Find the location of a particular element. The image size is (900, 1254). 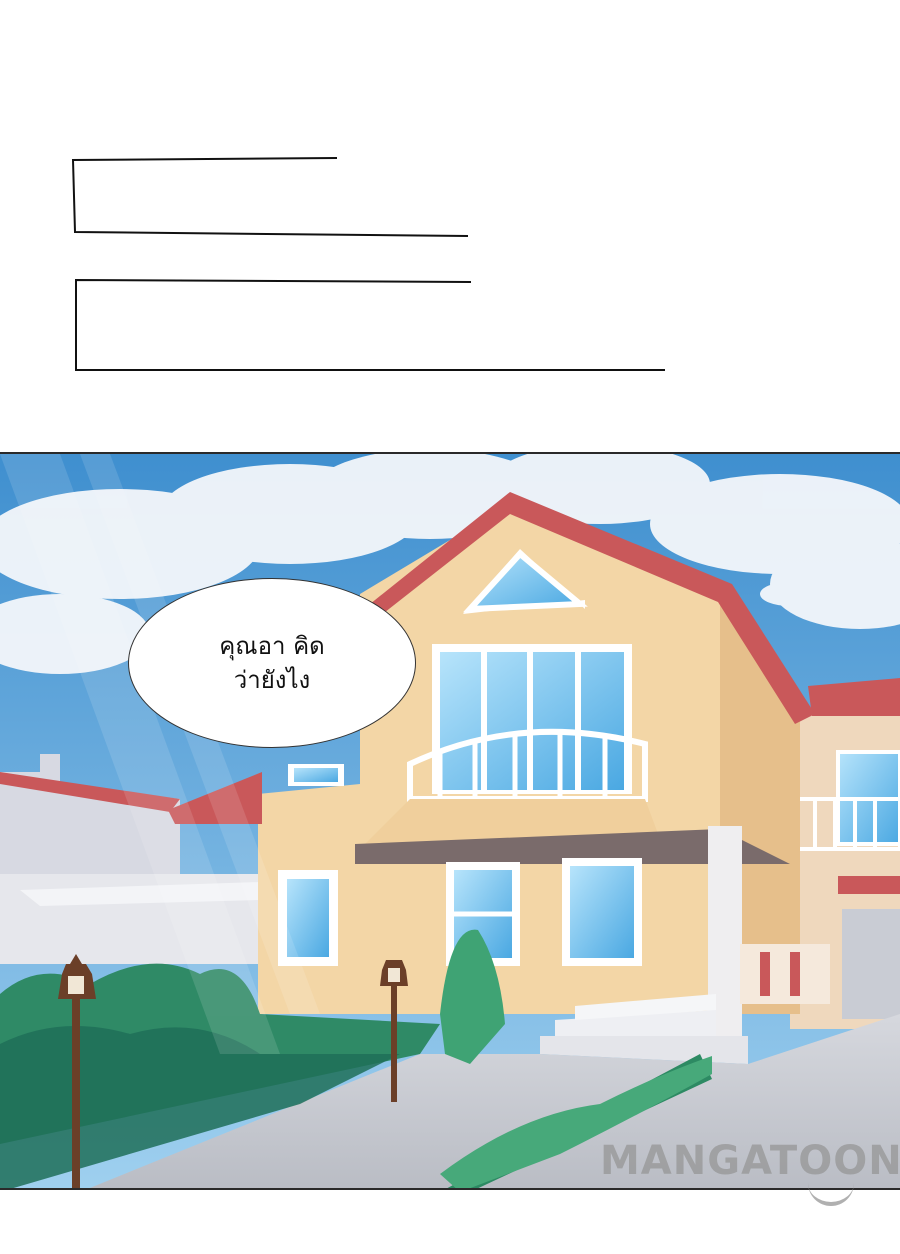

speech-bubble-line-1: คุณอา คิด is located at coordinates (272, 646).